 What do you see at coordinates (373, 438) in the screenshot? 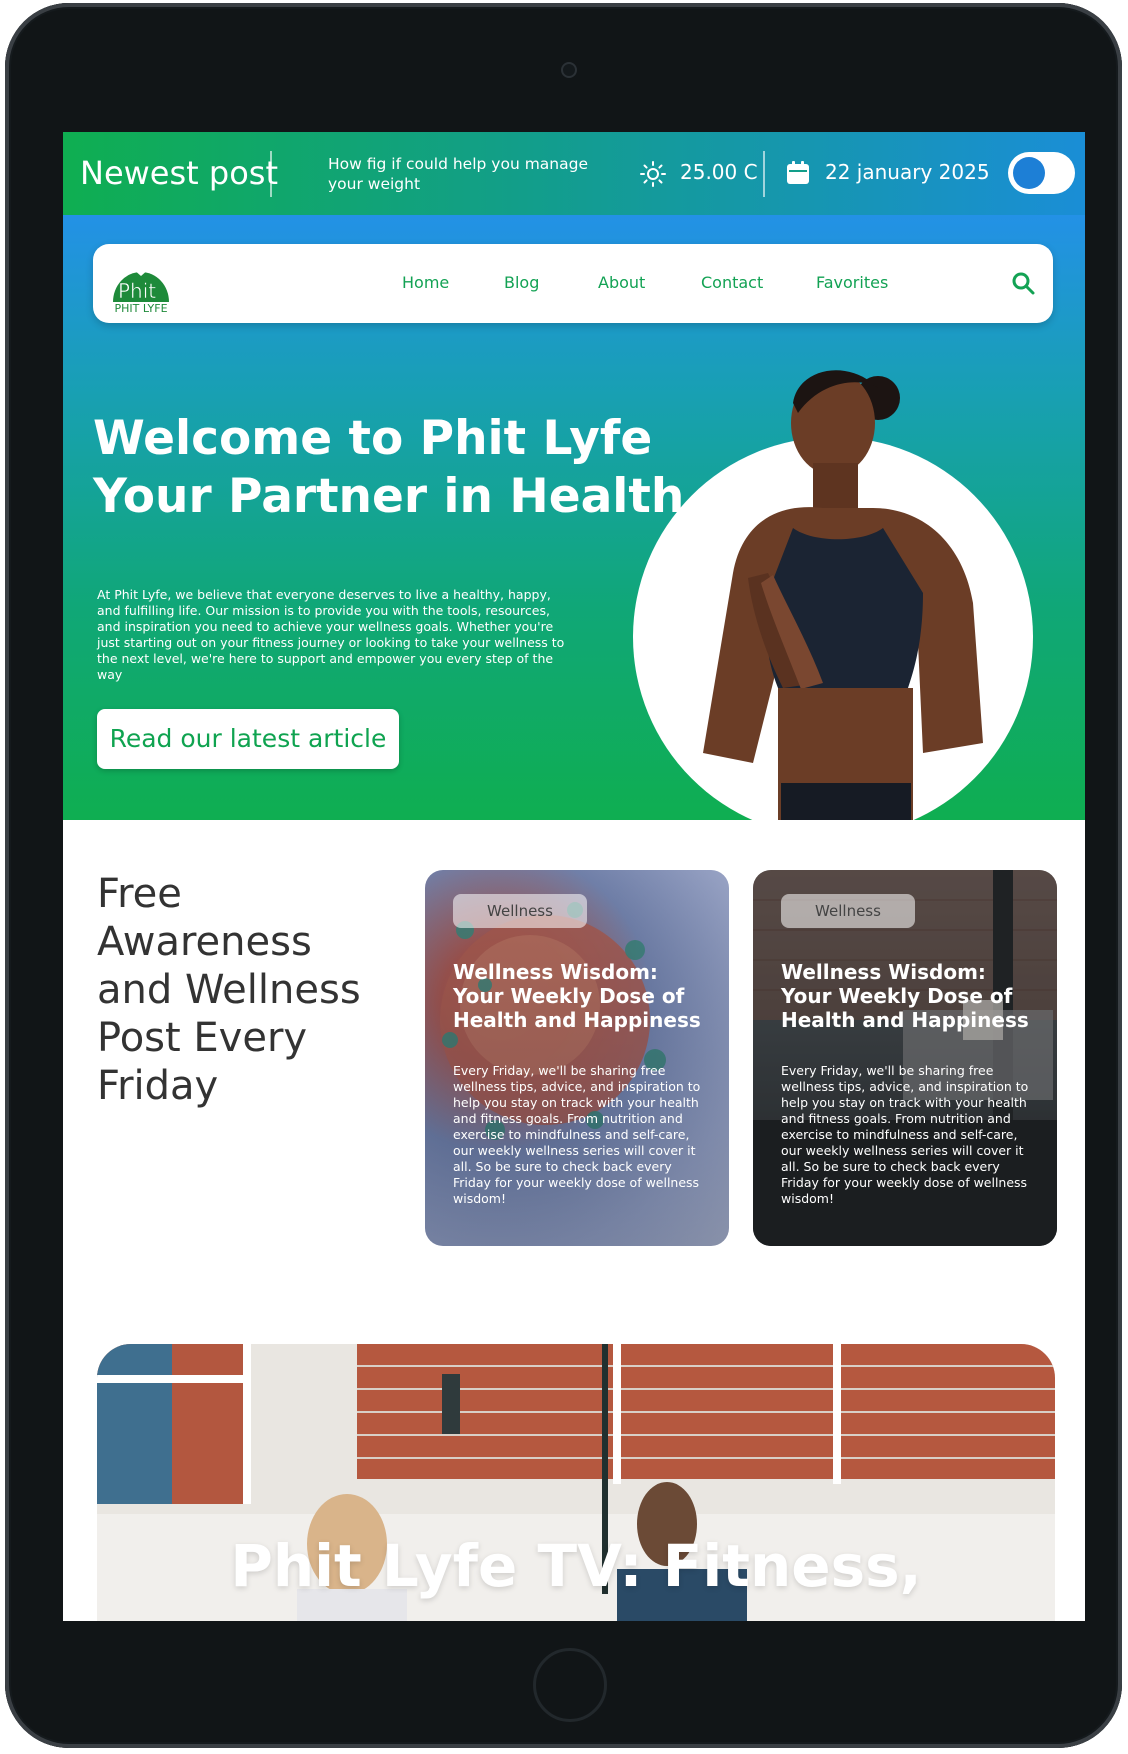
I see `hero-title-line1: Welcome to Phit Lyfe` at bounding box center [373, 438].